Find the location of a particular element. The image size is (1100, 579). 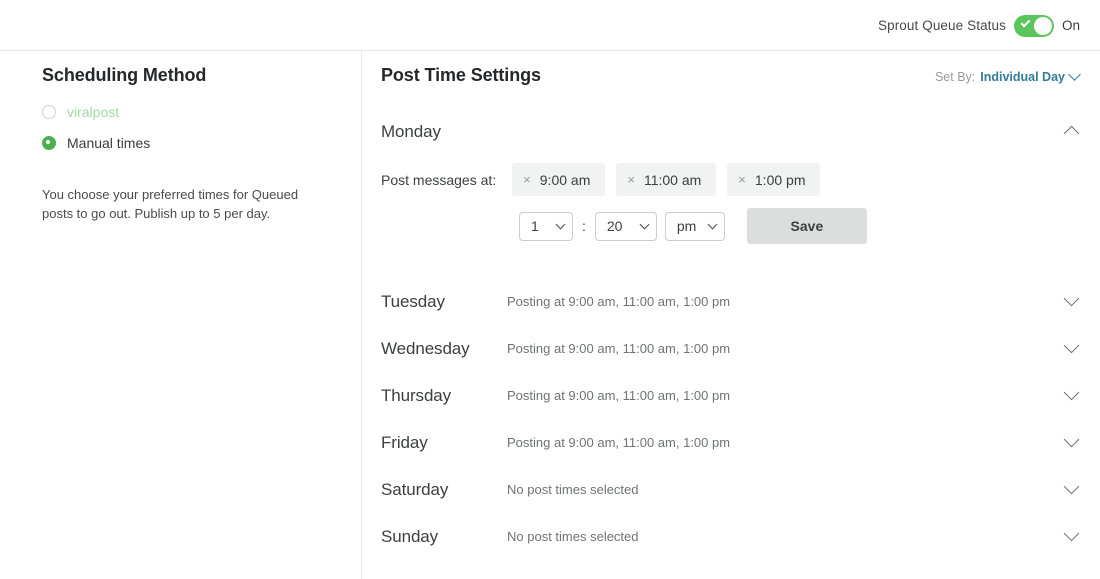

radio-icon-manual-times is located at coordinates (49, 143).